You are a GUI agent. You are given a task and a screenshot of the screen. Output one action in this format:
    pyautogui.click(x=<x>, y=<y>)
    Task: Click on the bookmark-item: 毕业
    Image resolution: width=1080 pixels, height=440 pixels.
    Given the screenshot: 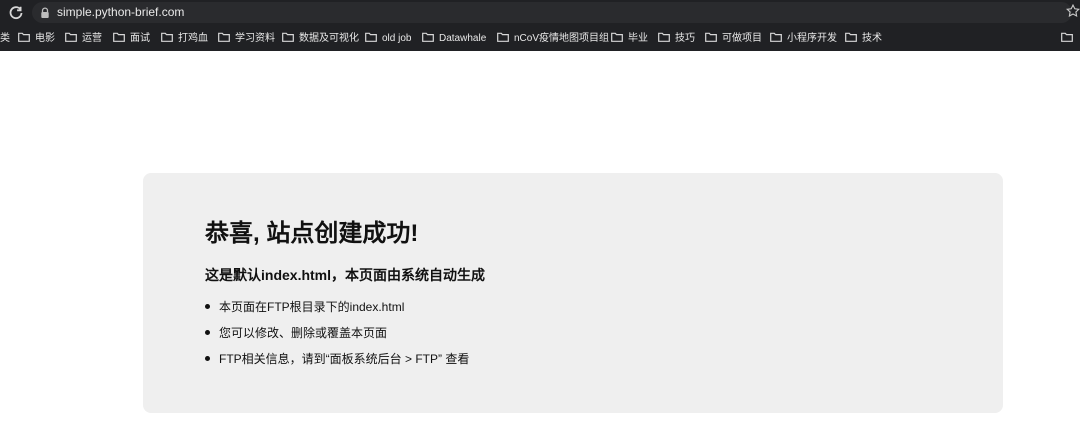 What is the action you would take?
    pyautogui.click(x=629, y=39)
    